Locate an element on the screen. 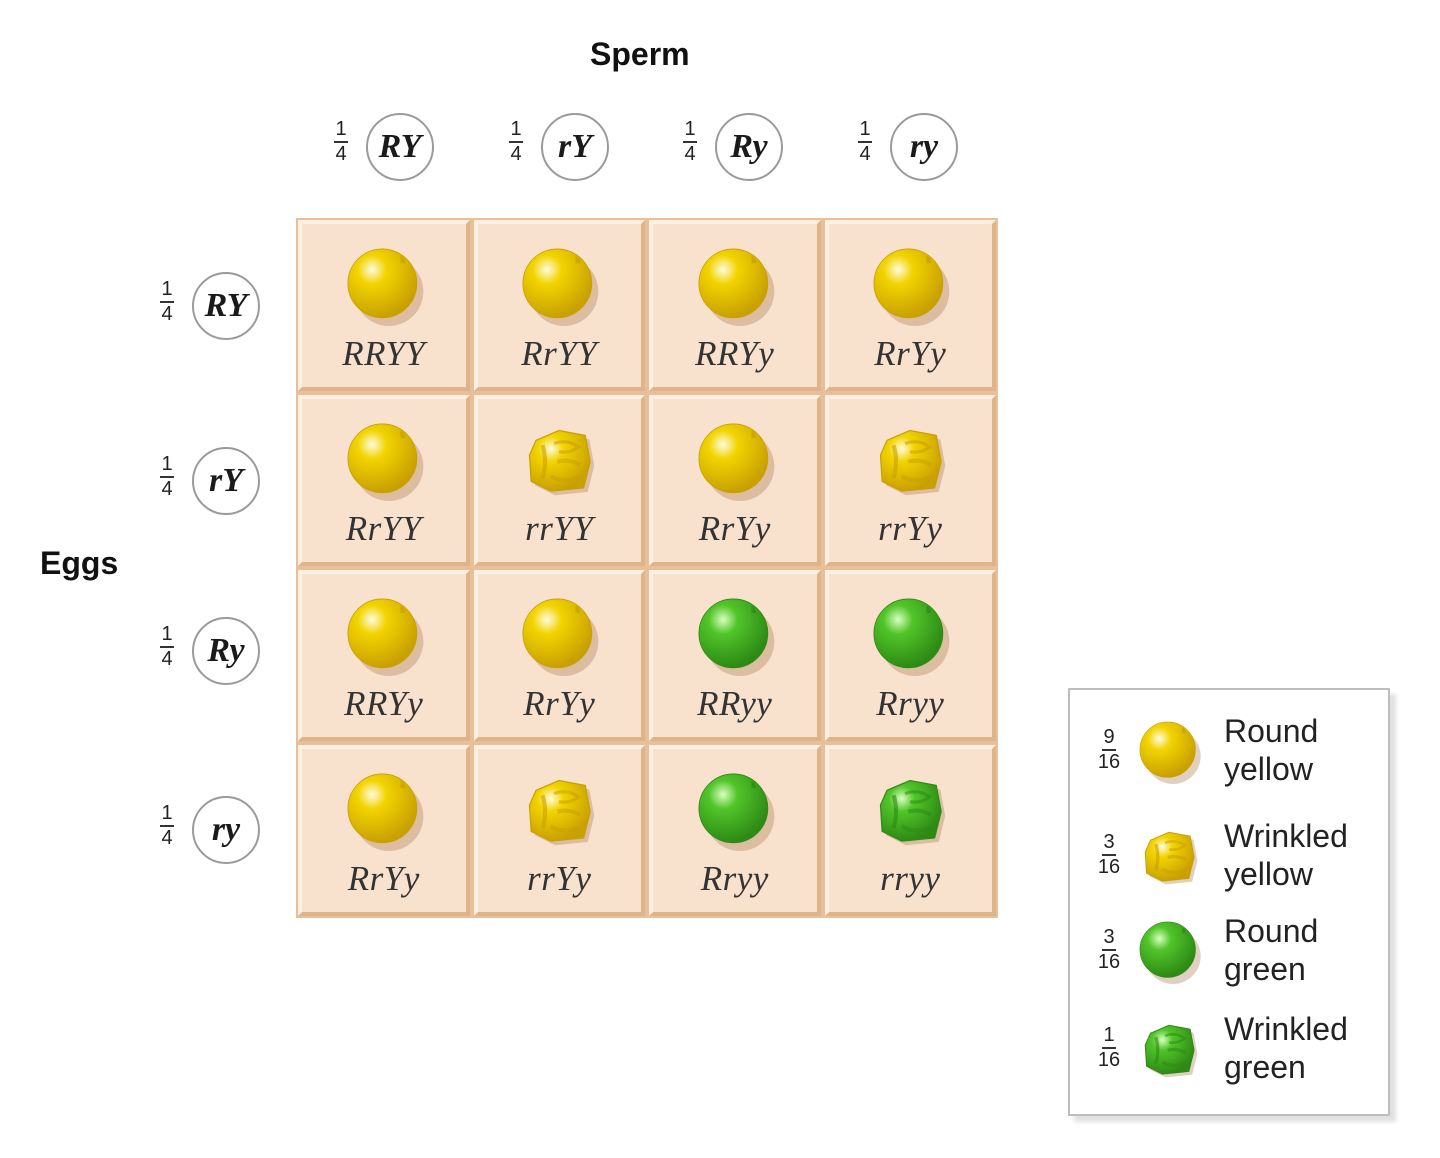  legend-item: 3 16 Round green is located at coordinates (1230, 955).